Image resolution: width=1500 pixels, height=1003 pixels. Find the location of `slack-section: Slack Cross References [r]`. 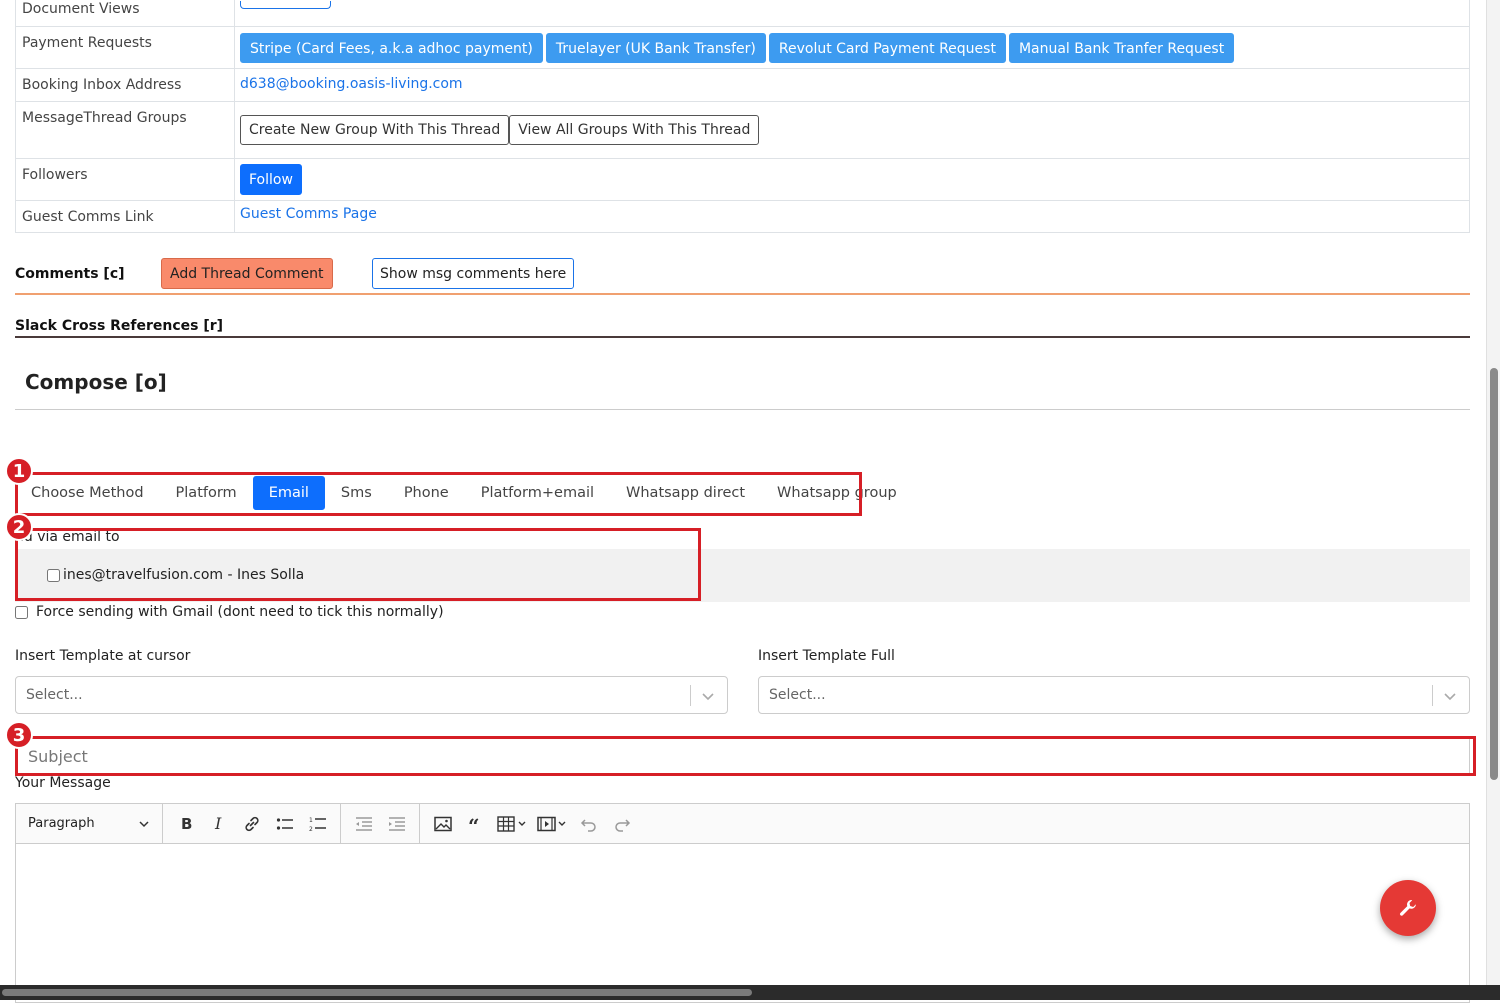

slack-section: Slack Cross References [r] is located at coordinates (742, 325).